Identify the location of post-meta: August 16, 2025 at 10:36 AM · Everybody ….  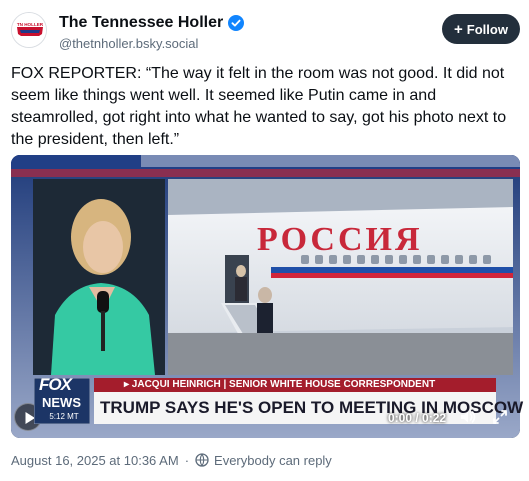
(171, 460).